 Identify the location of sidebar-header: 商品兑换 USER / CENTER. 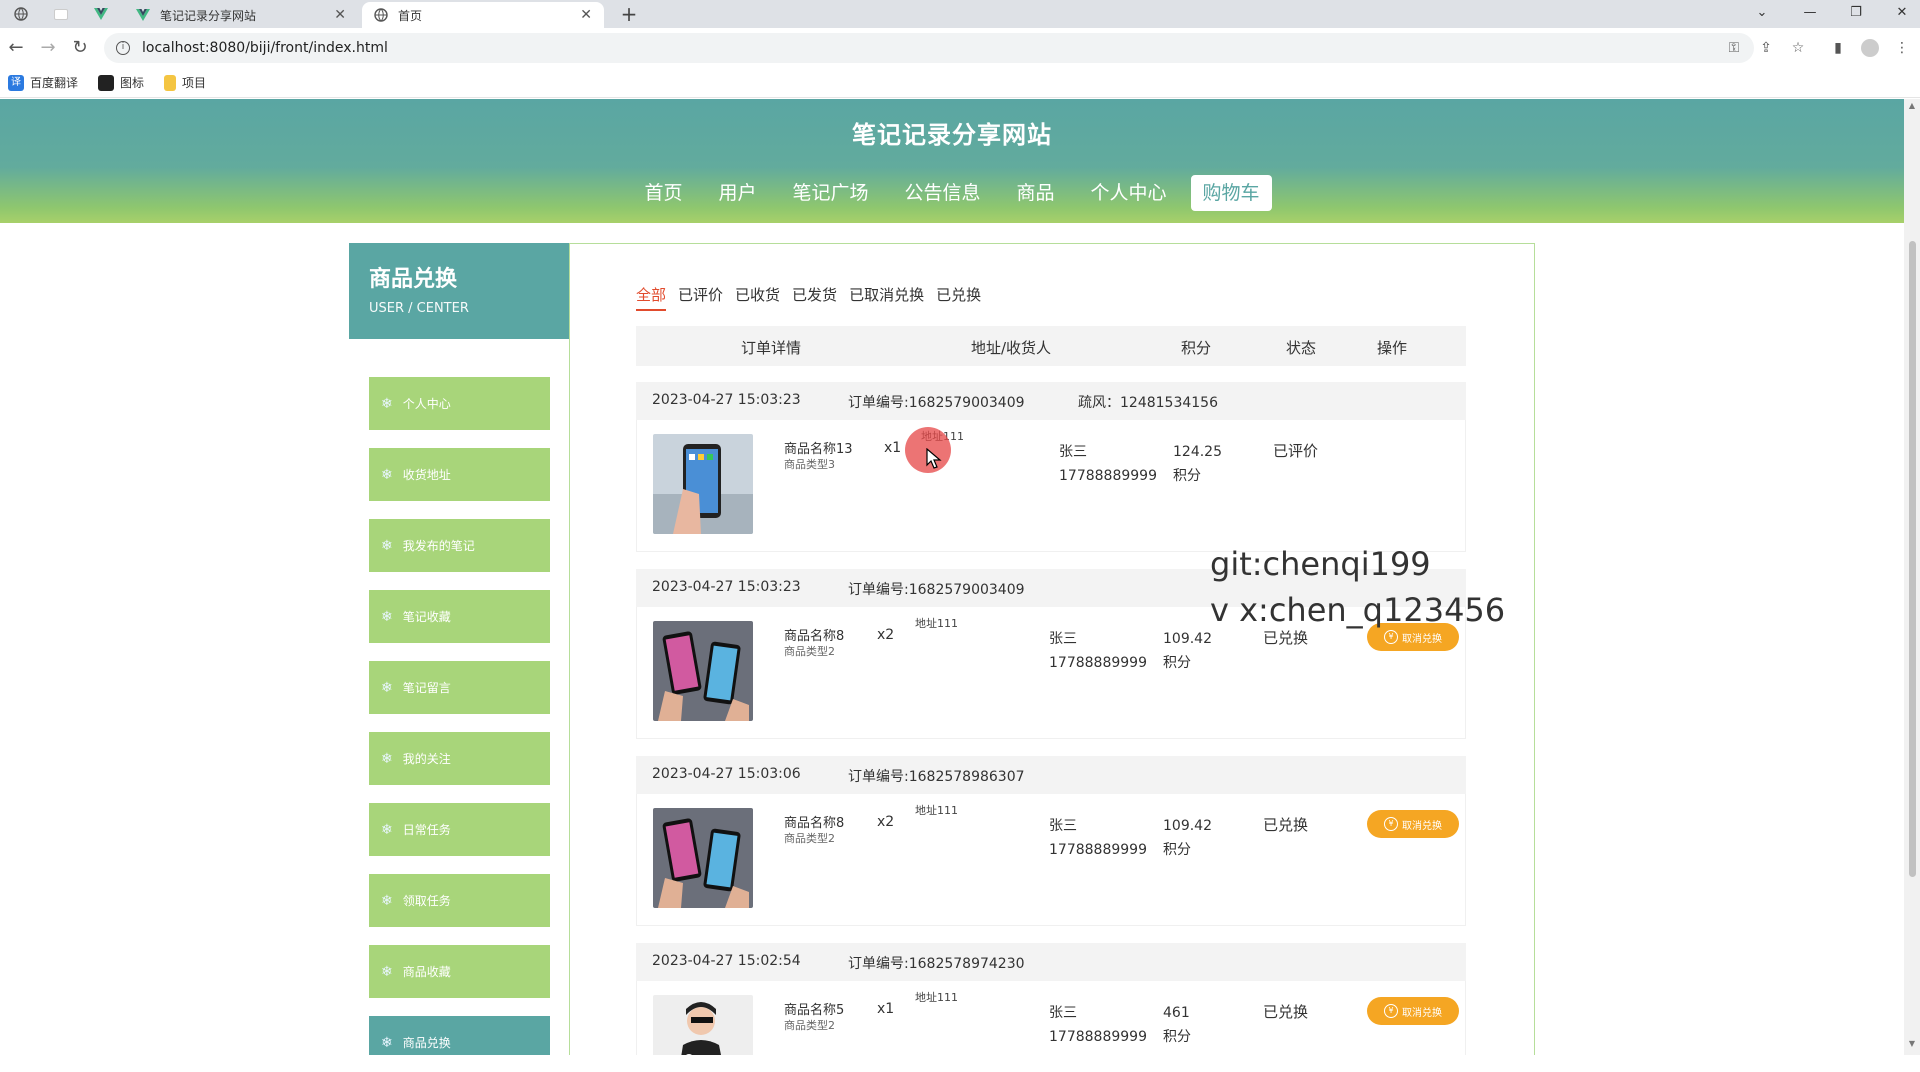
(459, 291).